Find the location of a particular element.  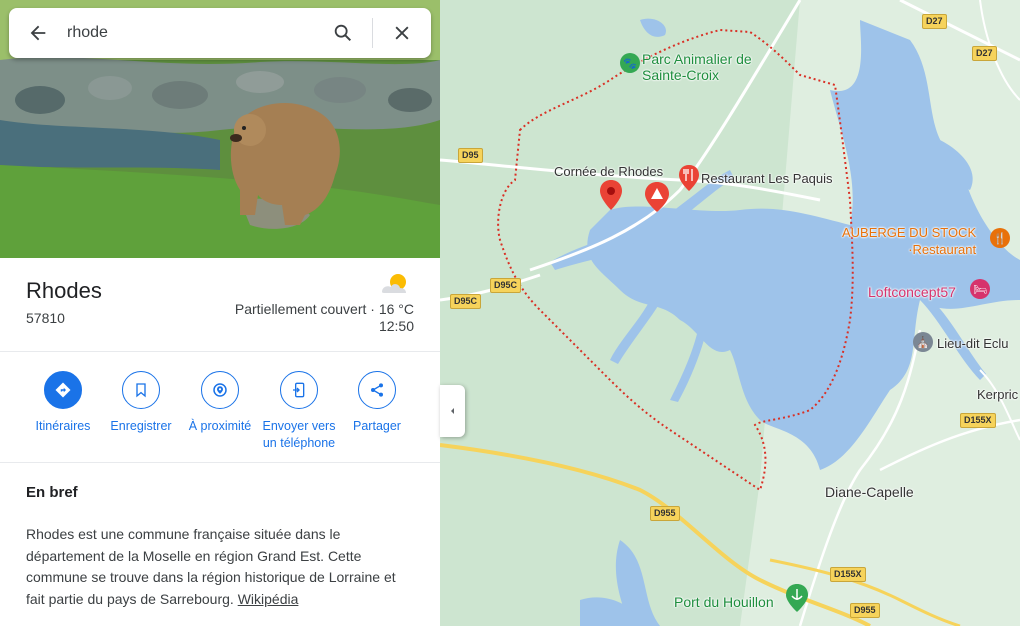

place-diane-capelle: Diane-Capelle is located at coordinates (869, 492).